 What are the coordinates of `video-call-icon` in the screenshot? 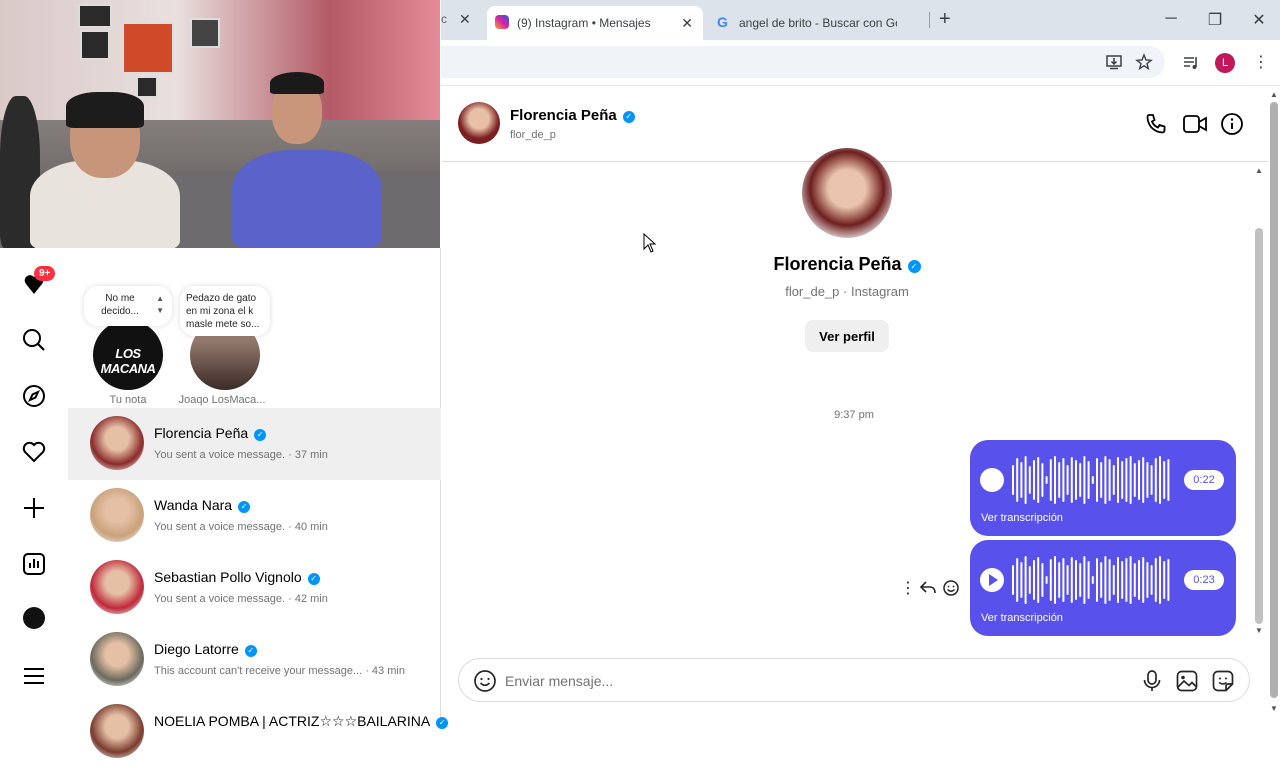 It's located at (1195, 124).